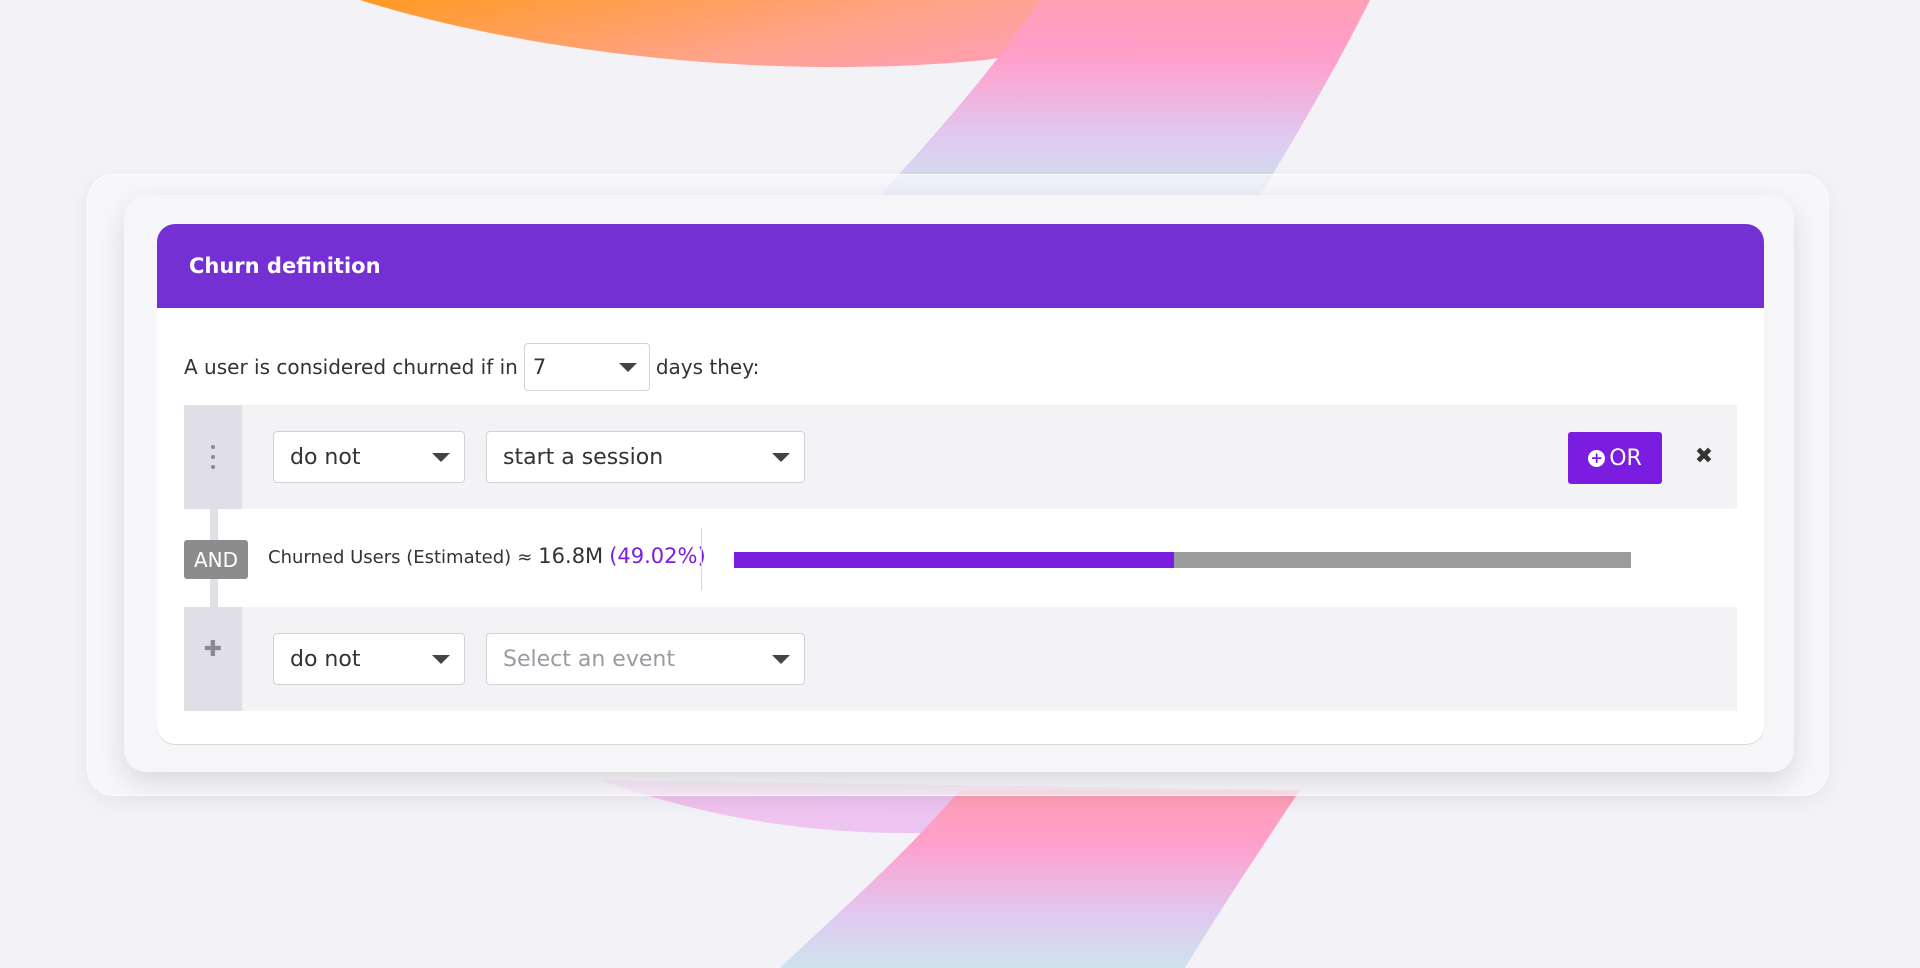 The image size is (1920, 968). What do you see at coordinates (1704, 456) in the screenshot?
I see `close-icon: ✖` at bounding box center [1704, 456].